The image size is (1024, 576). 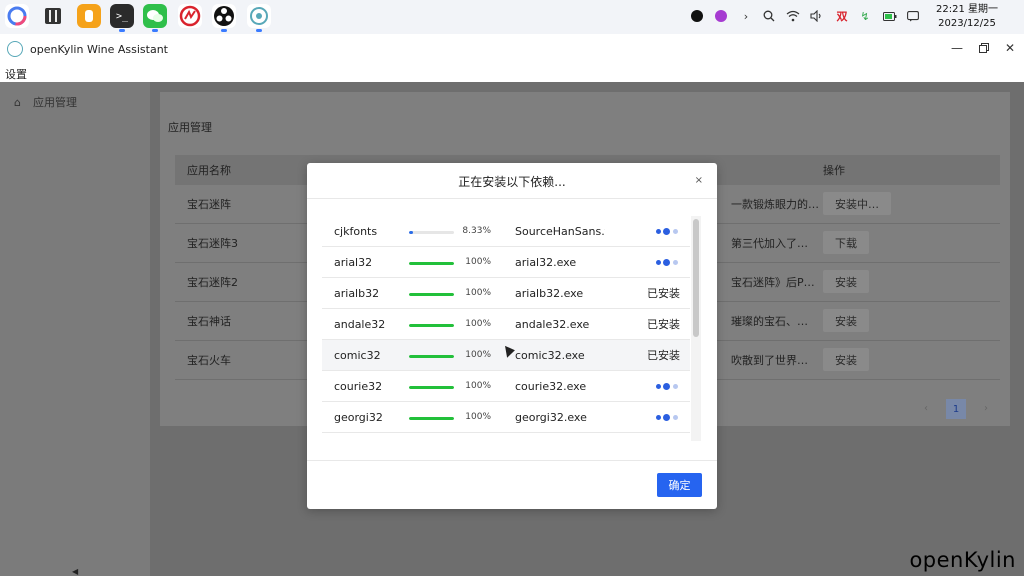 What do you see at coordinates (817, 16) in the screenshot?
I see `volume-icon` at bounding box center [817, 16].